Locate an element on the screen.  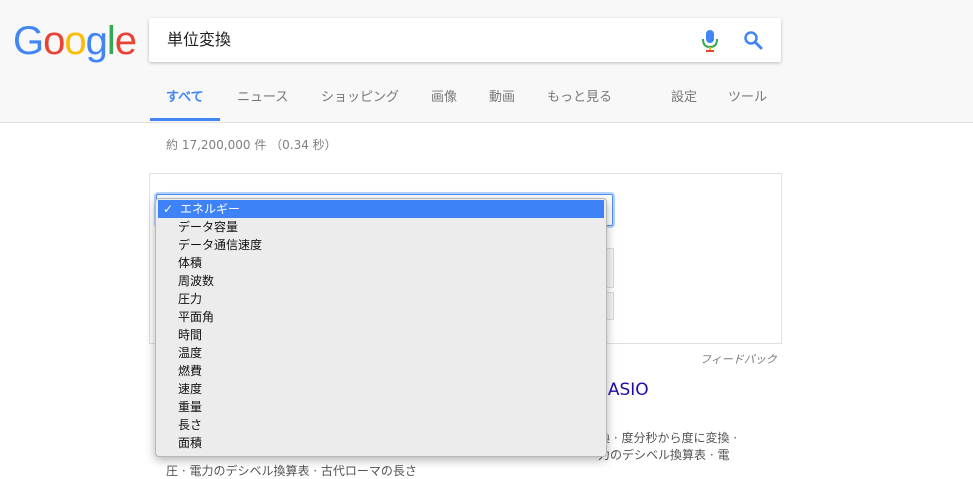
dropdown-option: データ通信速度 is located at coordinates (381, 245).